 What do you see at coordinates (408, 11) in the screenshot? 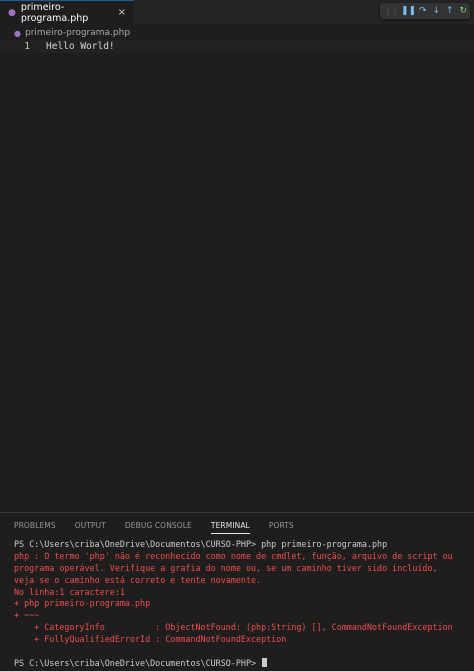
I see `pause-icon: ❚❚` at bounding box center [408, 11].